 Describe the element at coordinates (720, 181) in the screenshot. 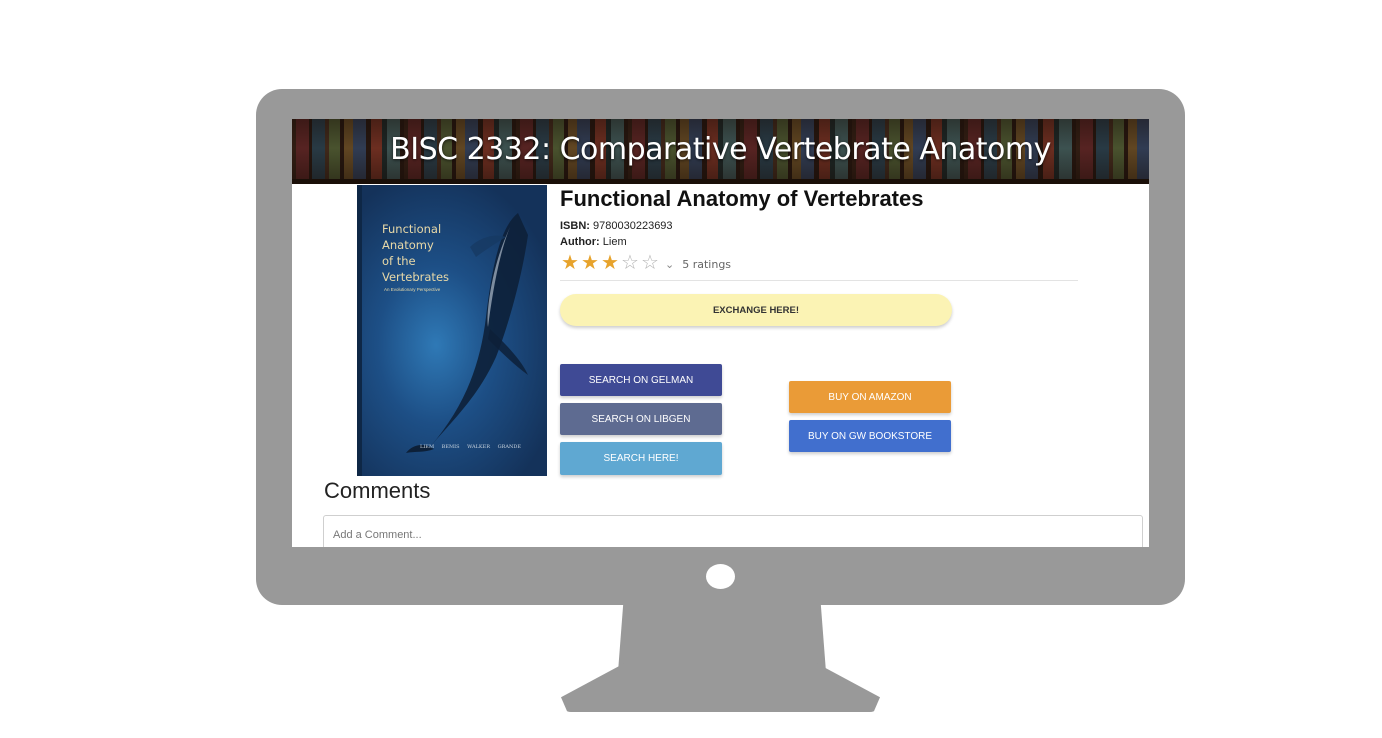

I see `banner-shelf` at that location.